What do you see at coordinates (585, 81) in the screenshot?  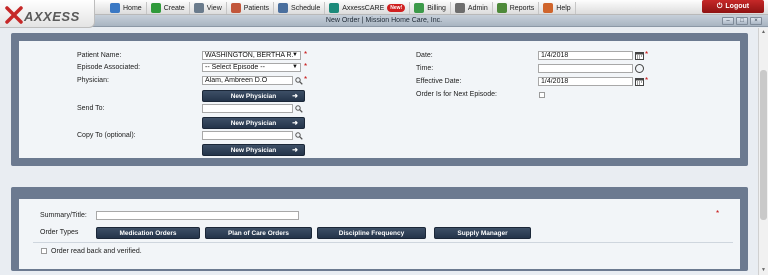 I see `effective-date-input: 1/4/2018` at bounding box center [585, 81].